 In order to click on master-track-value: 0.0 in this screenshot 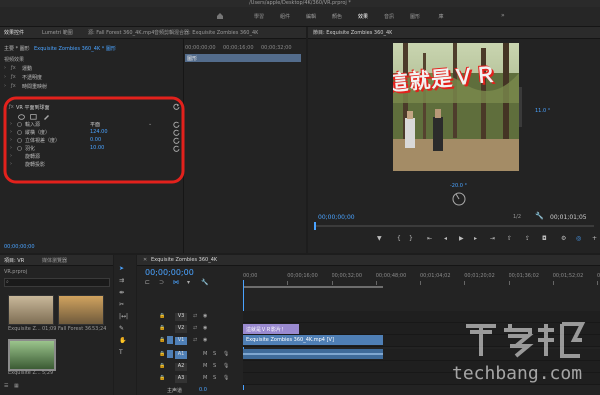, I will do `click(203, 390)`.